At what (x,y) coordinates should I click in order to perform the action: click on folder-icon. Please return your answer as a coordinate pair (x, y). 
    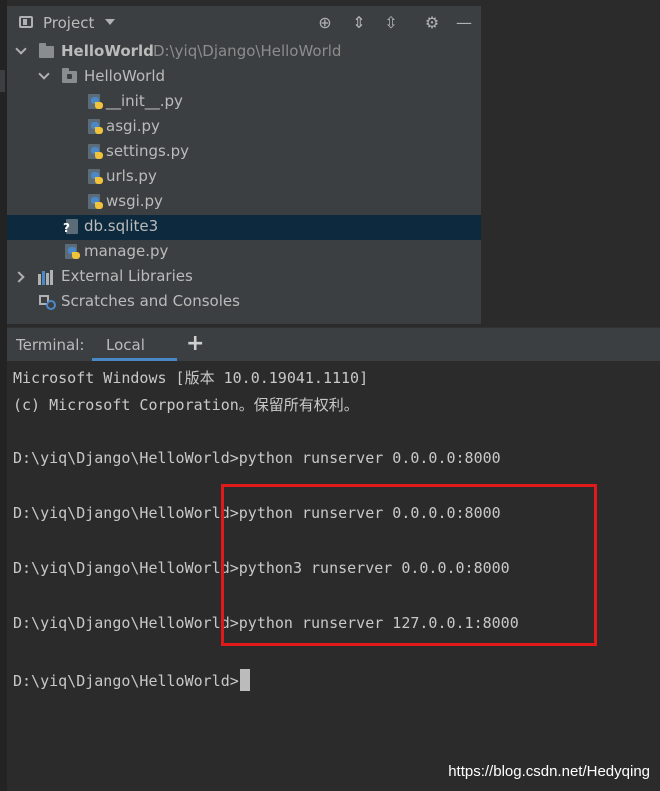
    Looking at the image, I should click on (46, 50).